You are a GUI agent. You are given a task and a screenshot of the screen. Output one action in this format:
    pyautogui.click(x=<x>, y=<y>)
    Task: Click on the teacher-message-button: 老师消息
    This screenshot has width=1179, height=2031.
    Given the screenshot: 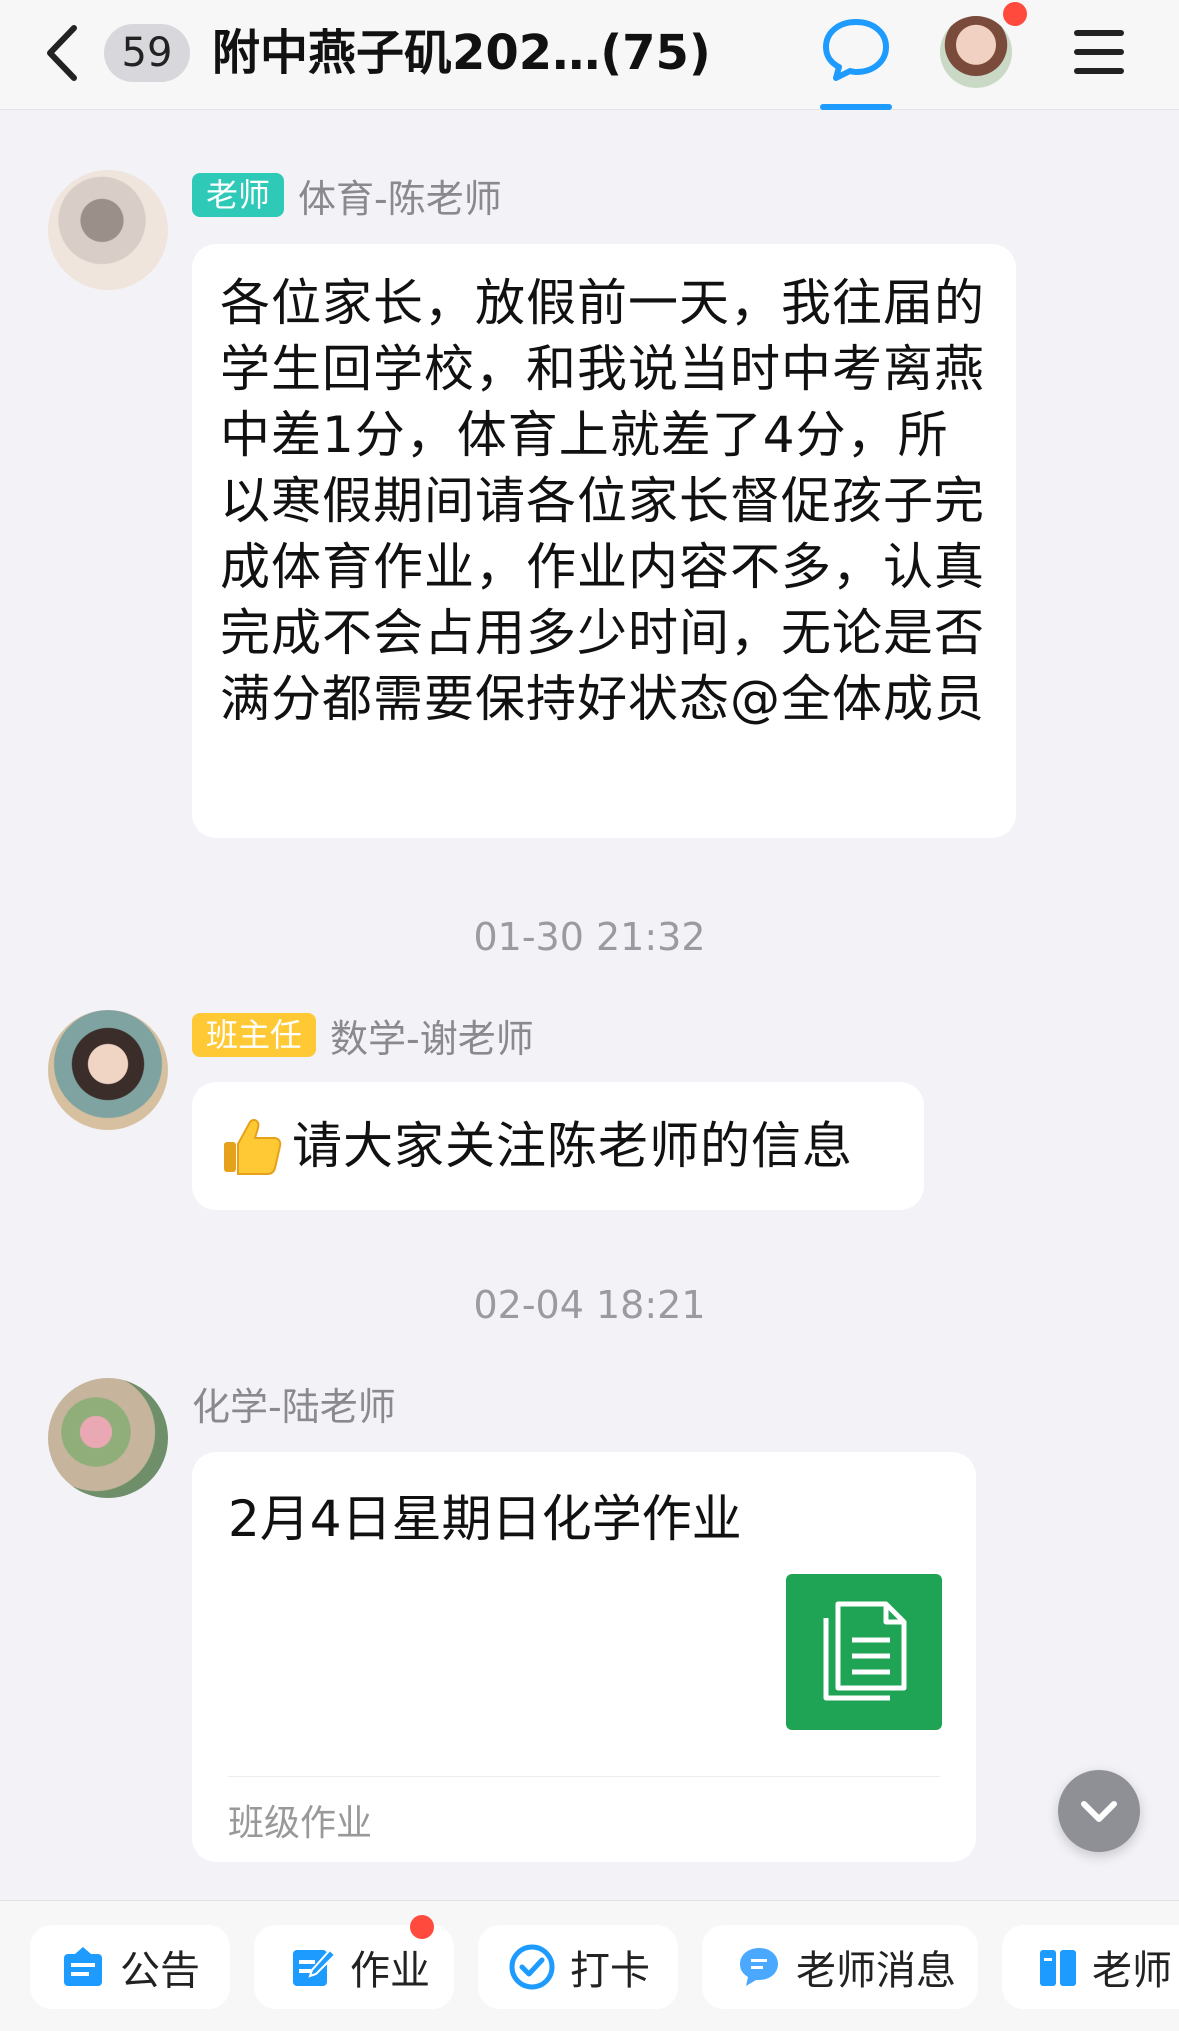 What is the action you would take?
    pyautogui.click(x=840, y=1967)
    